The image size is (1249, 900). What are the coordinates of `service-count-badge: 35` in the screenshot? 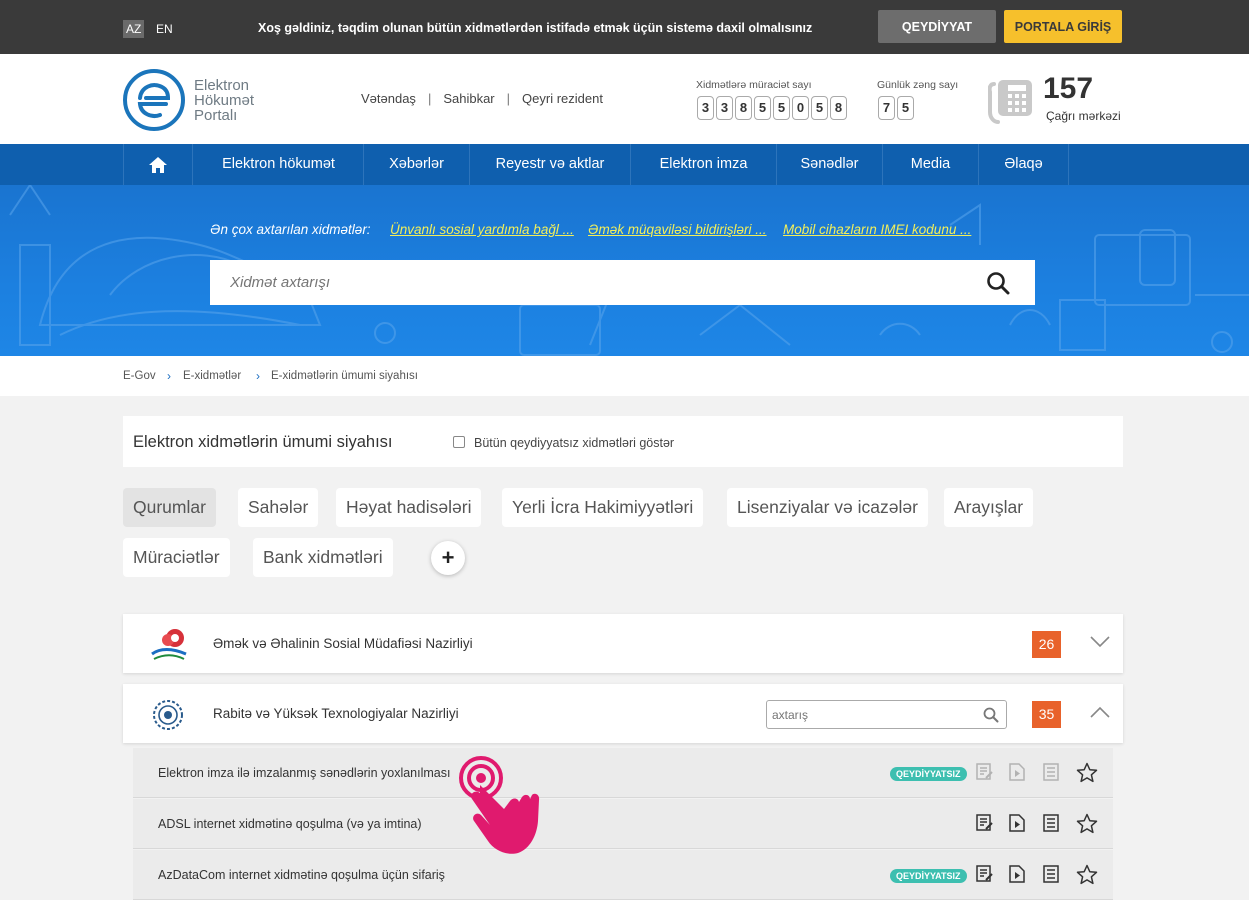 It's located at (1046, 714).